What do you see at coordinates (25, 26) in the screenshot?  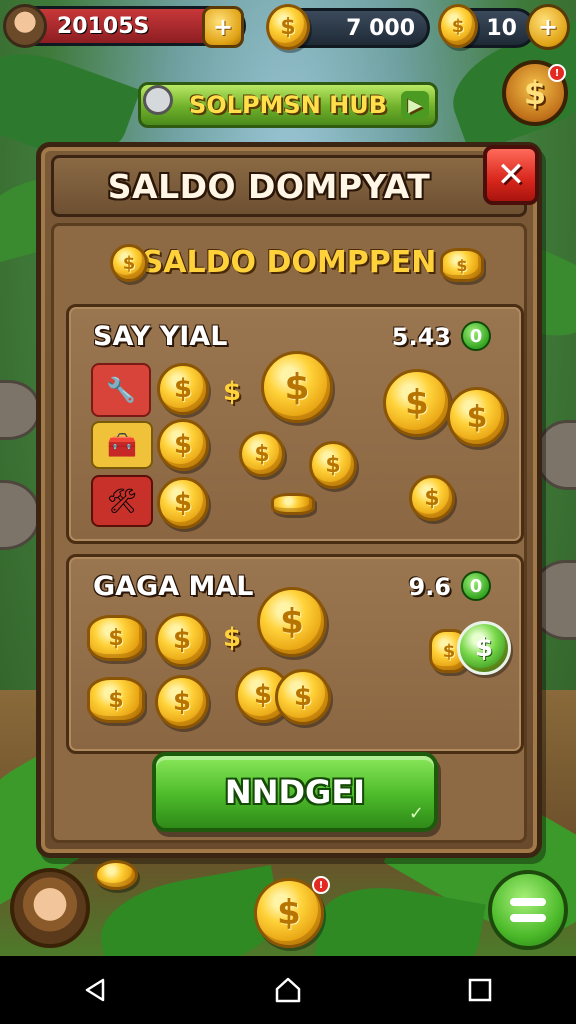 I see `player-avatar-mini` at bounding box center [25, 26].